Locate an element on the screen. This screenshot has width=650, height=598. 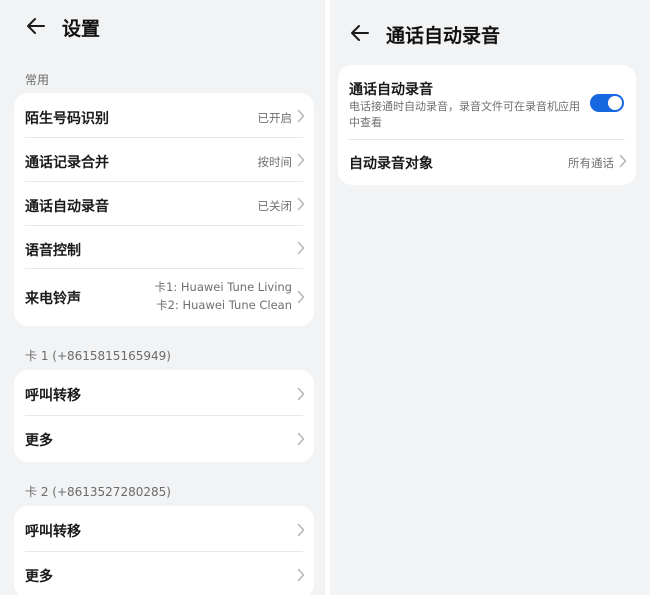
row-call-log-merge: 通话记录合并 按时间 is located at coordinates (164, 160).